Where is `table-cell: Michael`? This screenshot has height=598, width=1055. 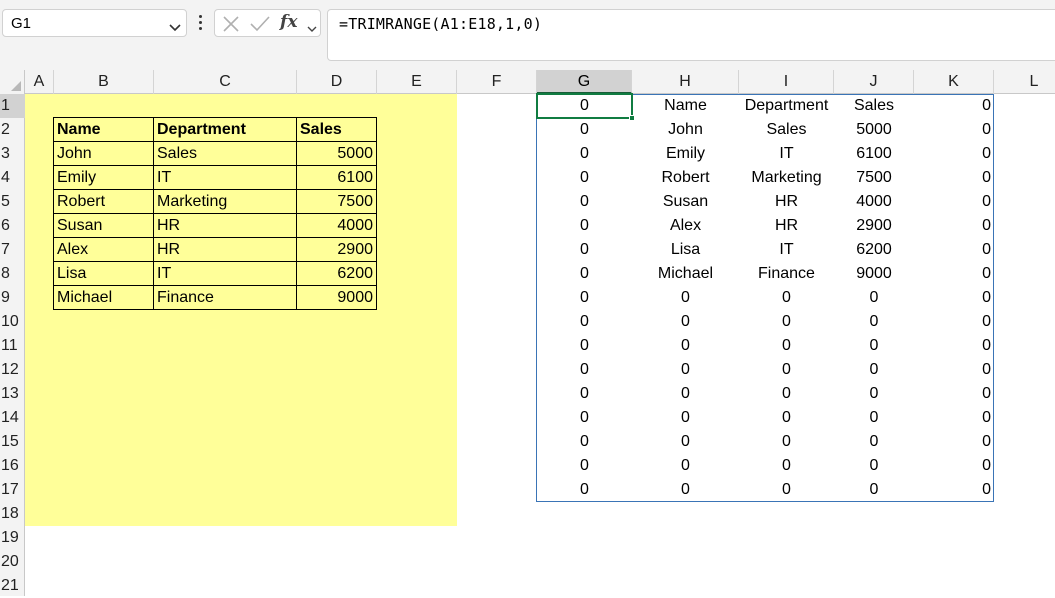 table-cell: Michael is located at coordinates (103, 297).